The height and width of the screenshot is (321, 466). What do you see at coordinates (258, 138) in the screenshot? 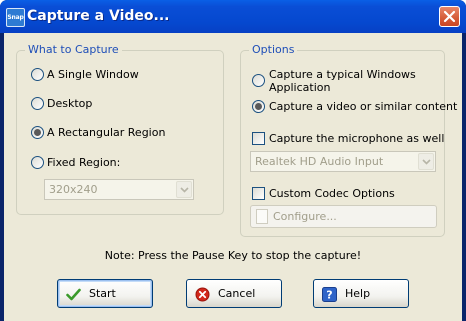
I see `checkbox-microphone` at bounding box center [258, 138].